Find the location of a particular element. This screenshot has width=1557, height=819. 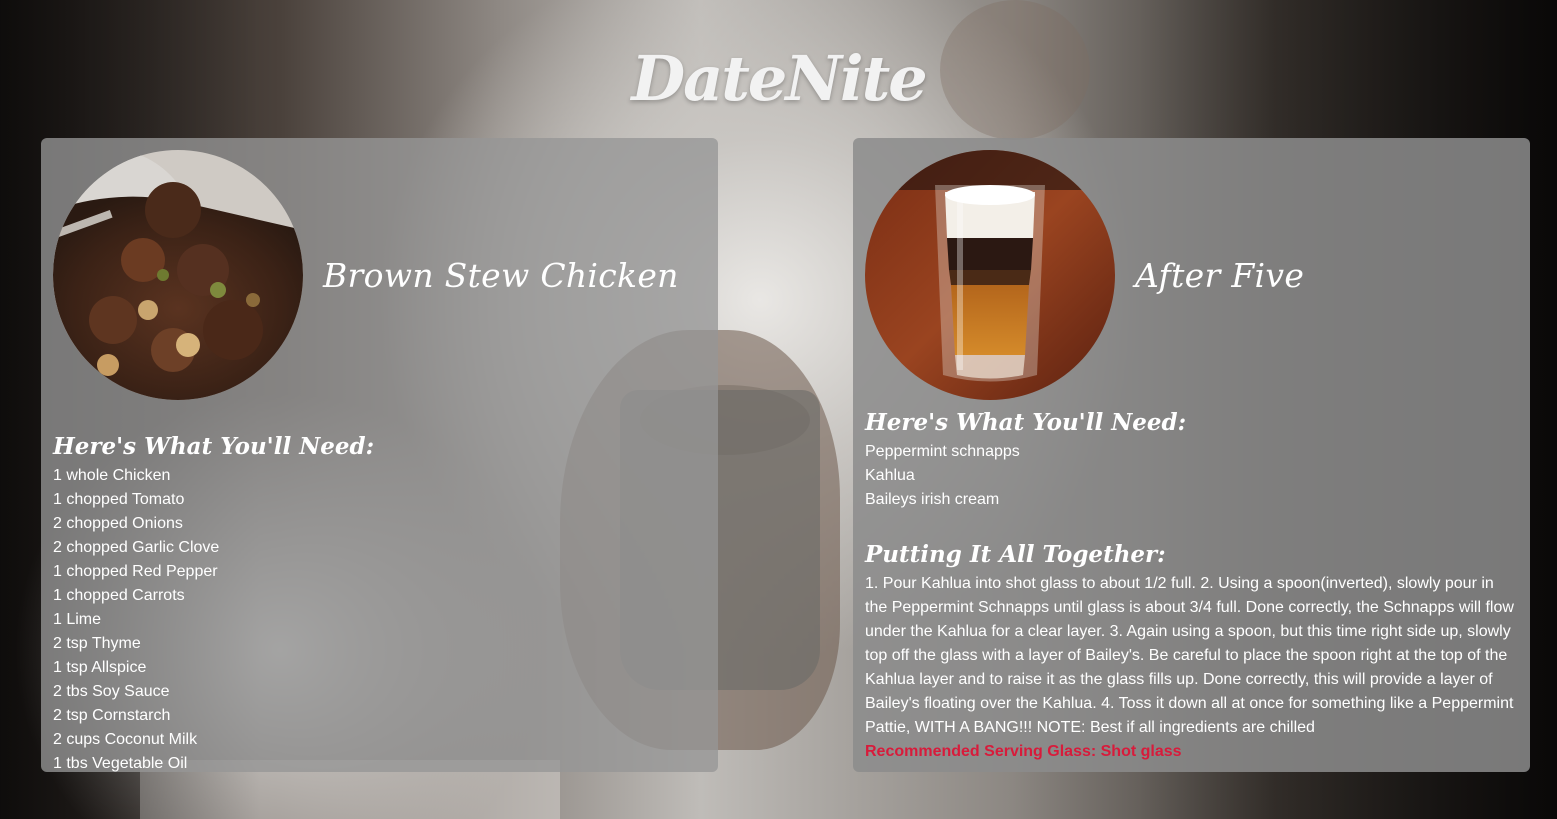

drink-ingredients-heading: Here's What You'll Need: is located at coordinates (1026, 422).